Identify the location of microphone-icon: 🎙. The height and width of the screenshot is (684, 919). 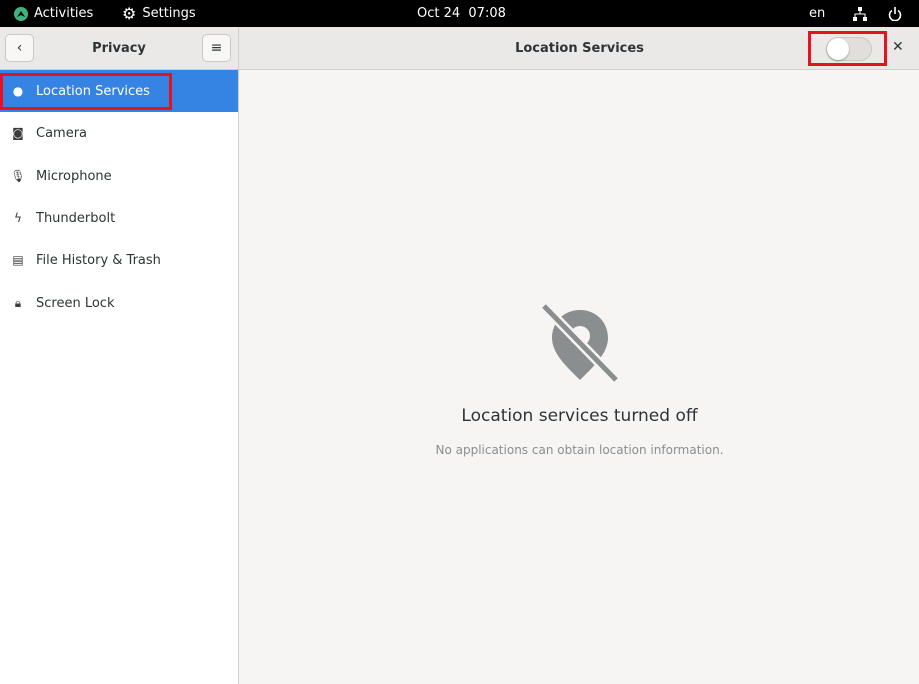
(18, 176).